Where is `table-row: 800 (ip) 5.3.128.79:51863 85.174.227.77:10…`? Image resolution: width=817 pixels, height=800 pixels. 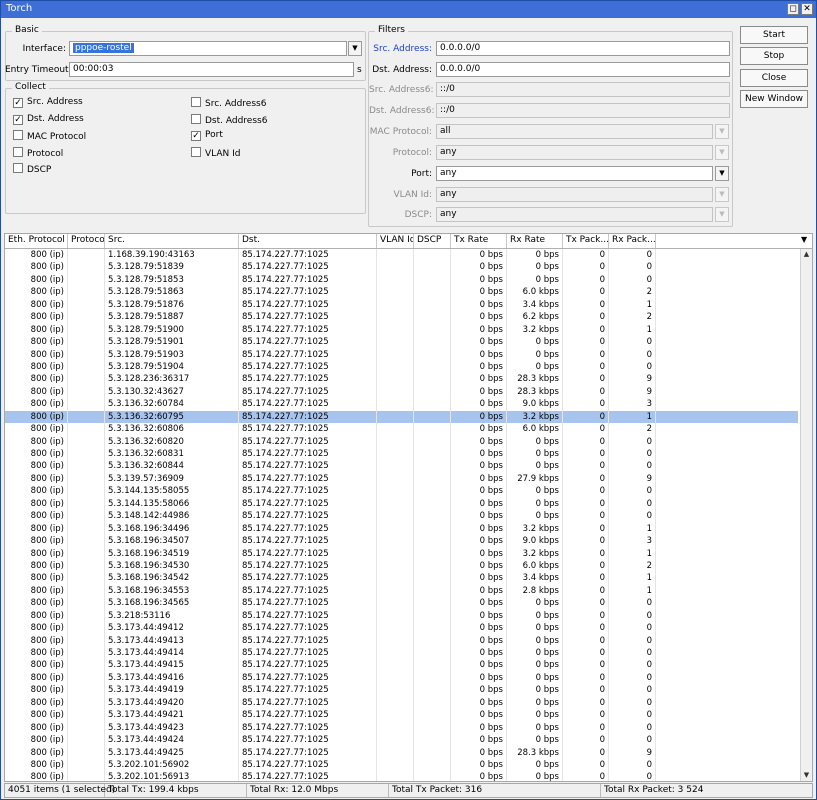
table-row: 800 (ip) 5.3.128.79:51863 85.174.227.77:10… is located at coordinates (401, 292).